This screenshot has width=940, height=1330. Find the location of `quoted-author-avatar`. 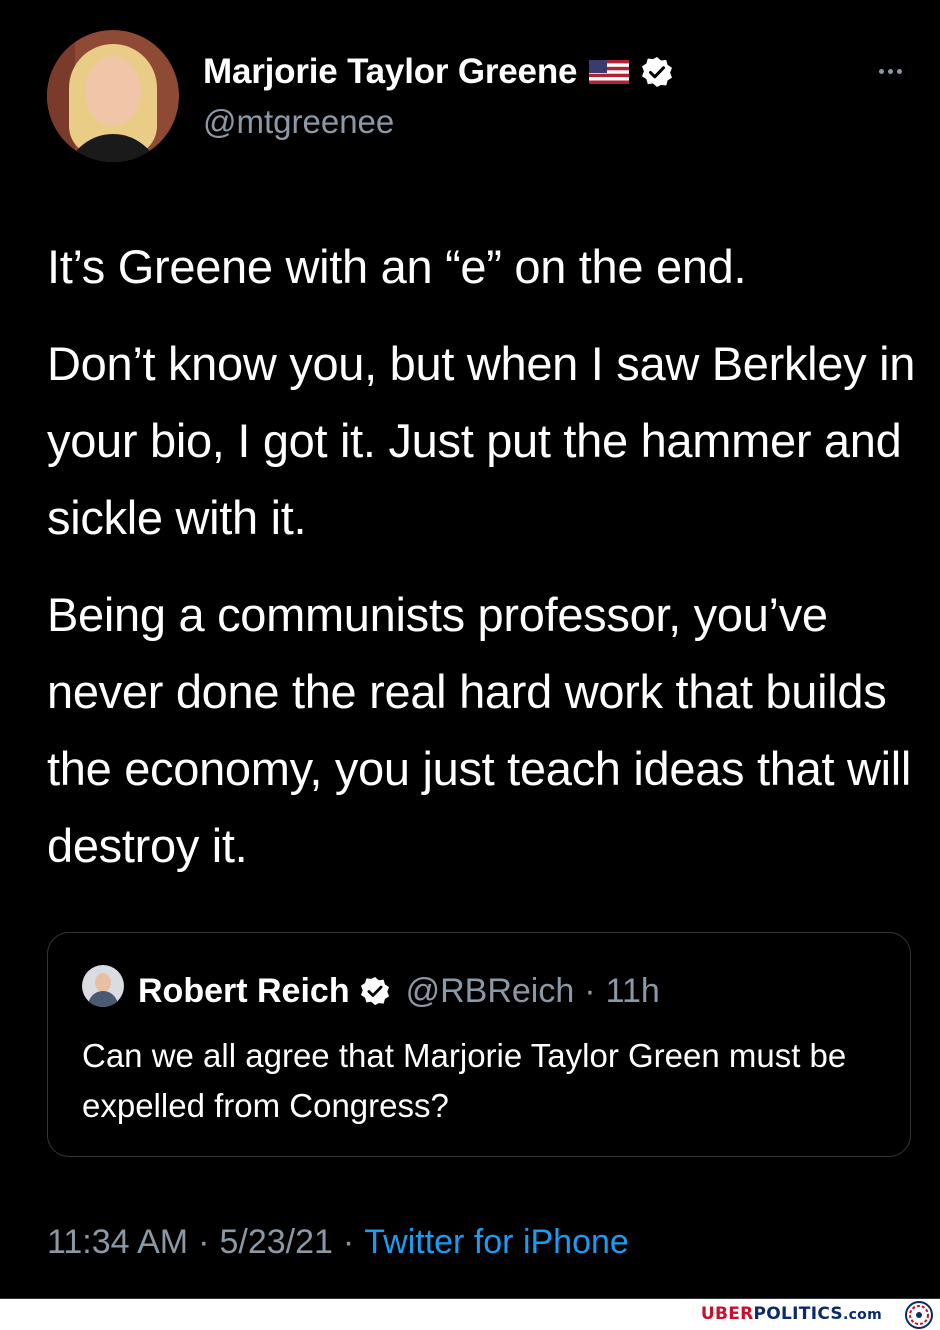

quoted-author-avatar is located at coordinates (103, 986).